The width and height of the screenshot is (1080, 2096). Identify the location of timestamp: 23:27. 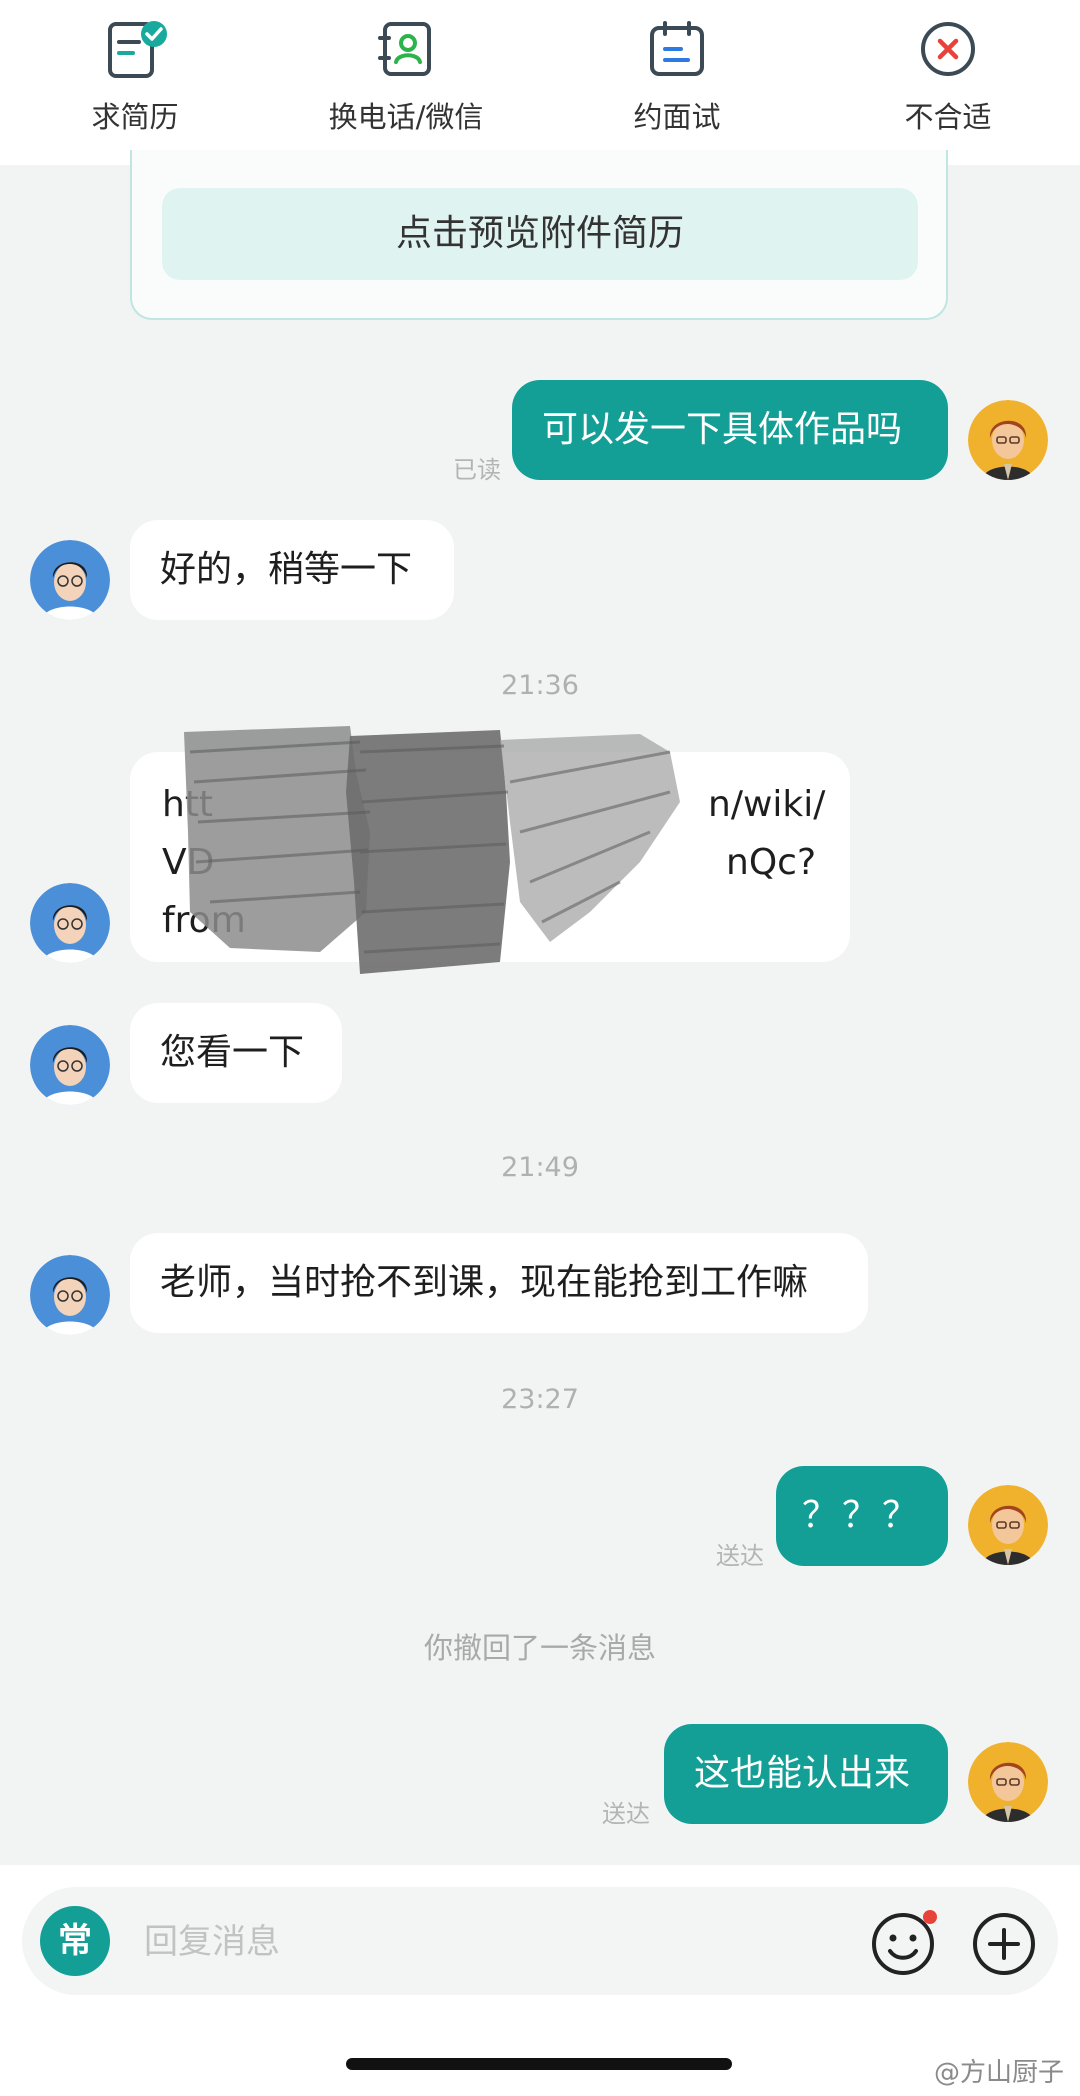
(540, 1399).